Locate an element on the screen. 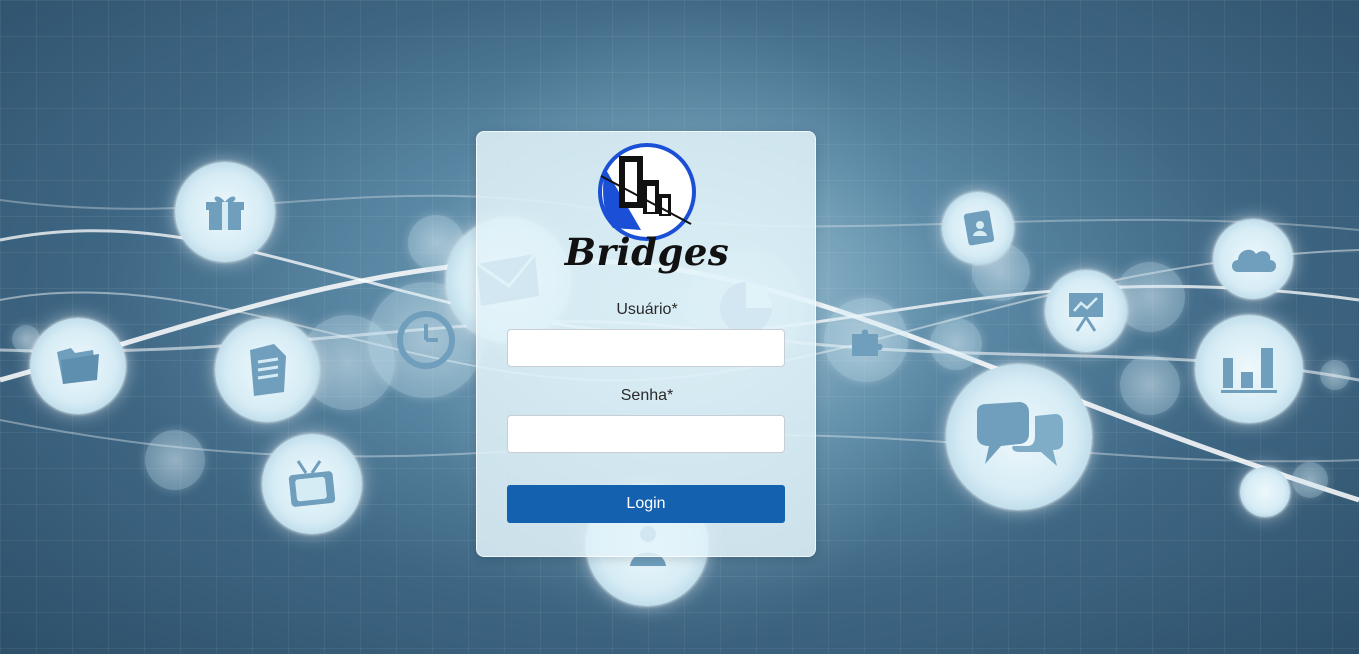 This screenshot has height=654, width=1359. bar-chart-bubble is located at coordinates (1249, 369).